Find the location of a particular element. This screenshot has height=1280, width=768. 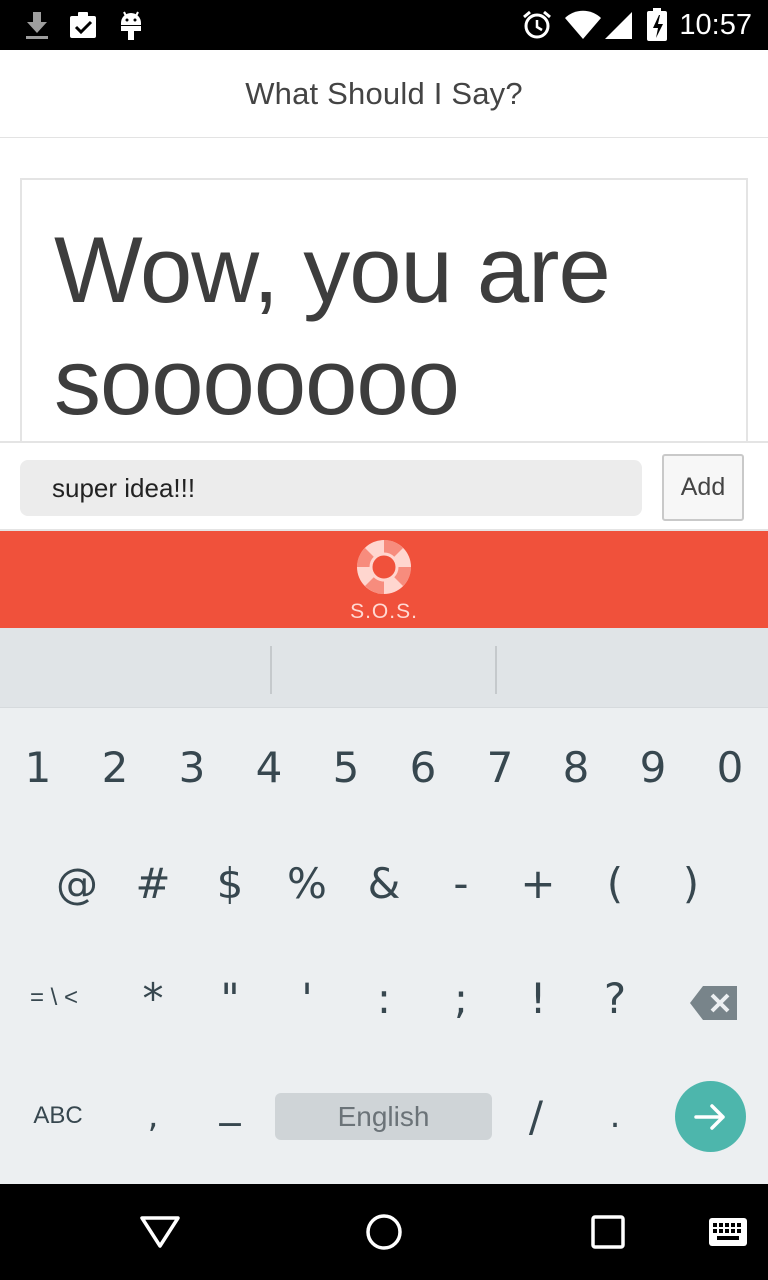

key-0: 0 is located at coordinates (730, 767).